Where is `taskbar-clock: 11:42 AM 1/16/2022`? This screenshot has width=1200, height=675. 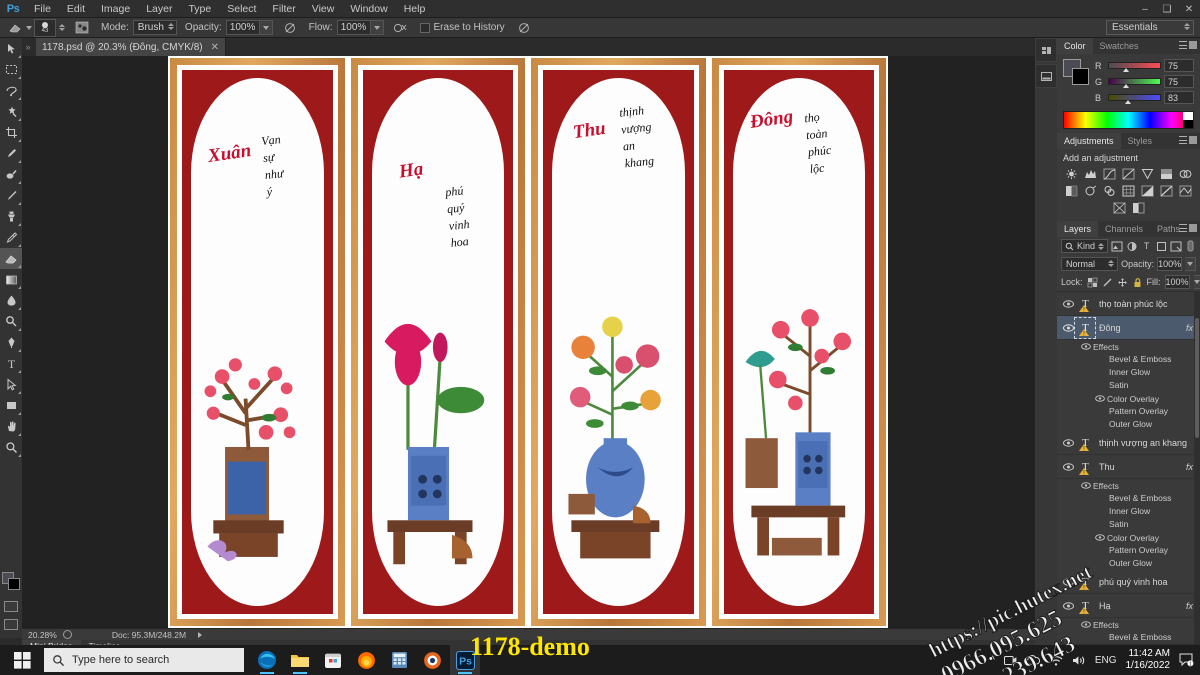 taskbar-clock: 11:42 AM 1/16/2022 is located at coordinates (1148, 660).